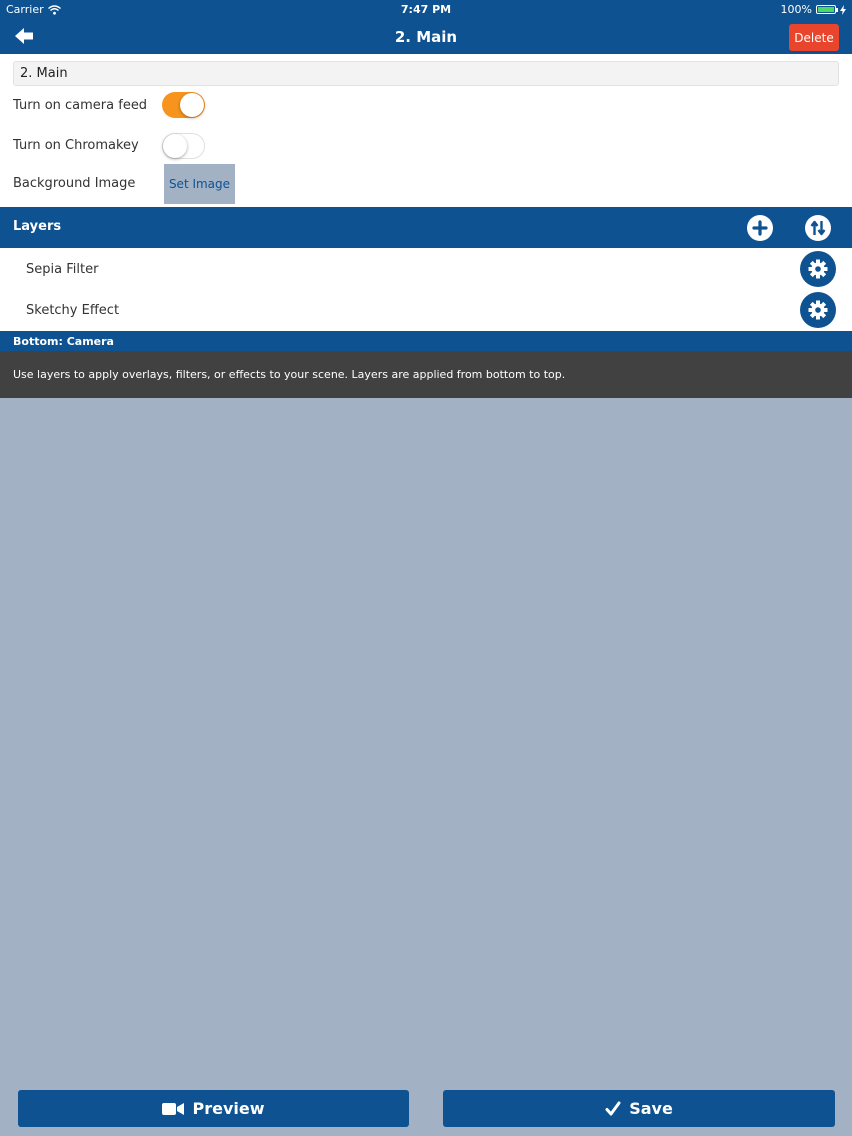 The image size is (852, 1136). What do you see at coordinates (843, 9) in the screenshot?
I see `charging-icon` at bounding box center [843, 9].